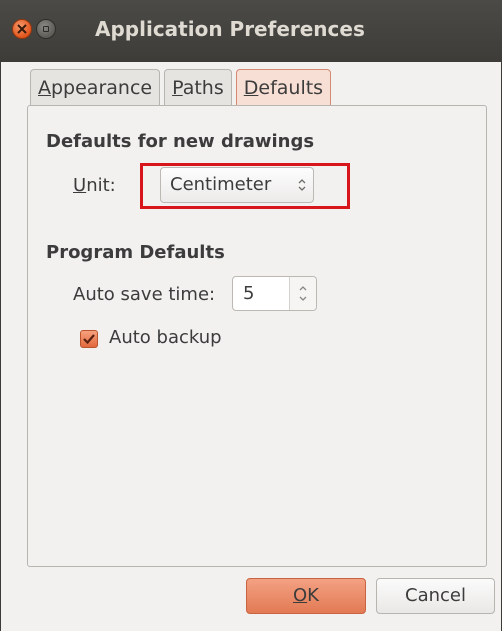 The image size is (502, 631). I want to click on spin-arrows, so click(302, 293).